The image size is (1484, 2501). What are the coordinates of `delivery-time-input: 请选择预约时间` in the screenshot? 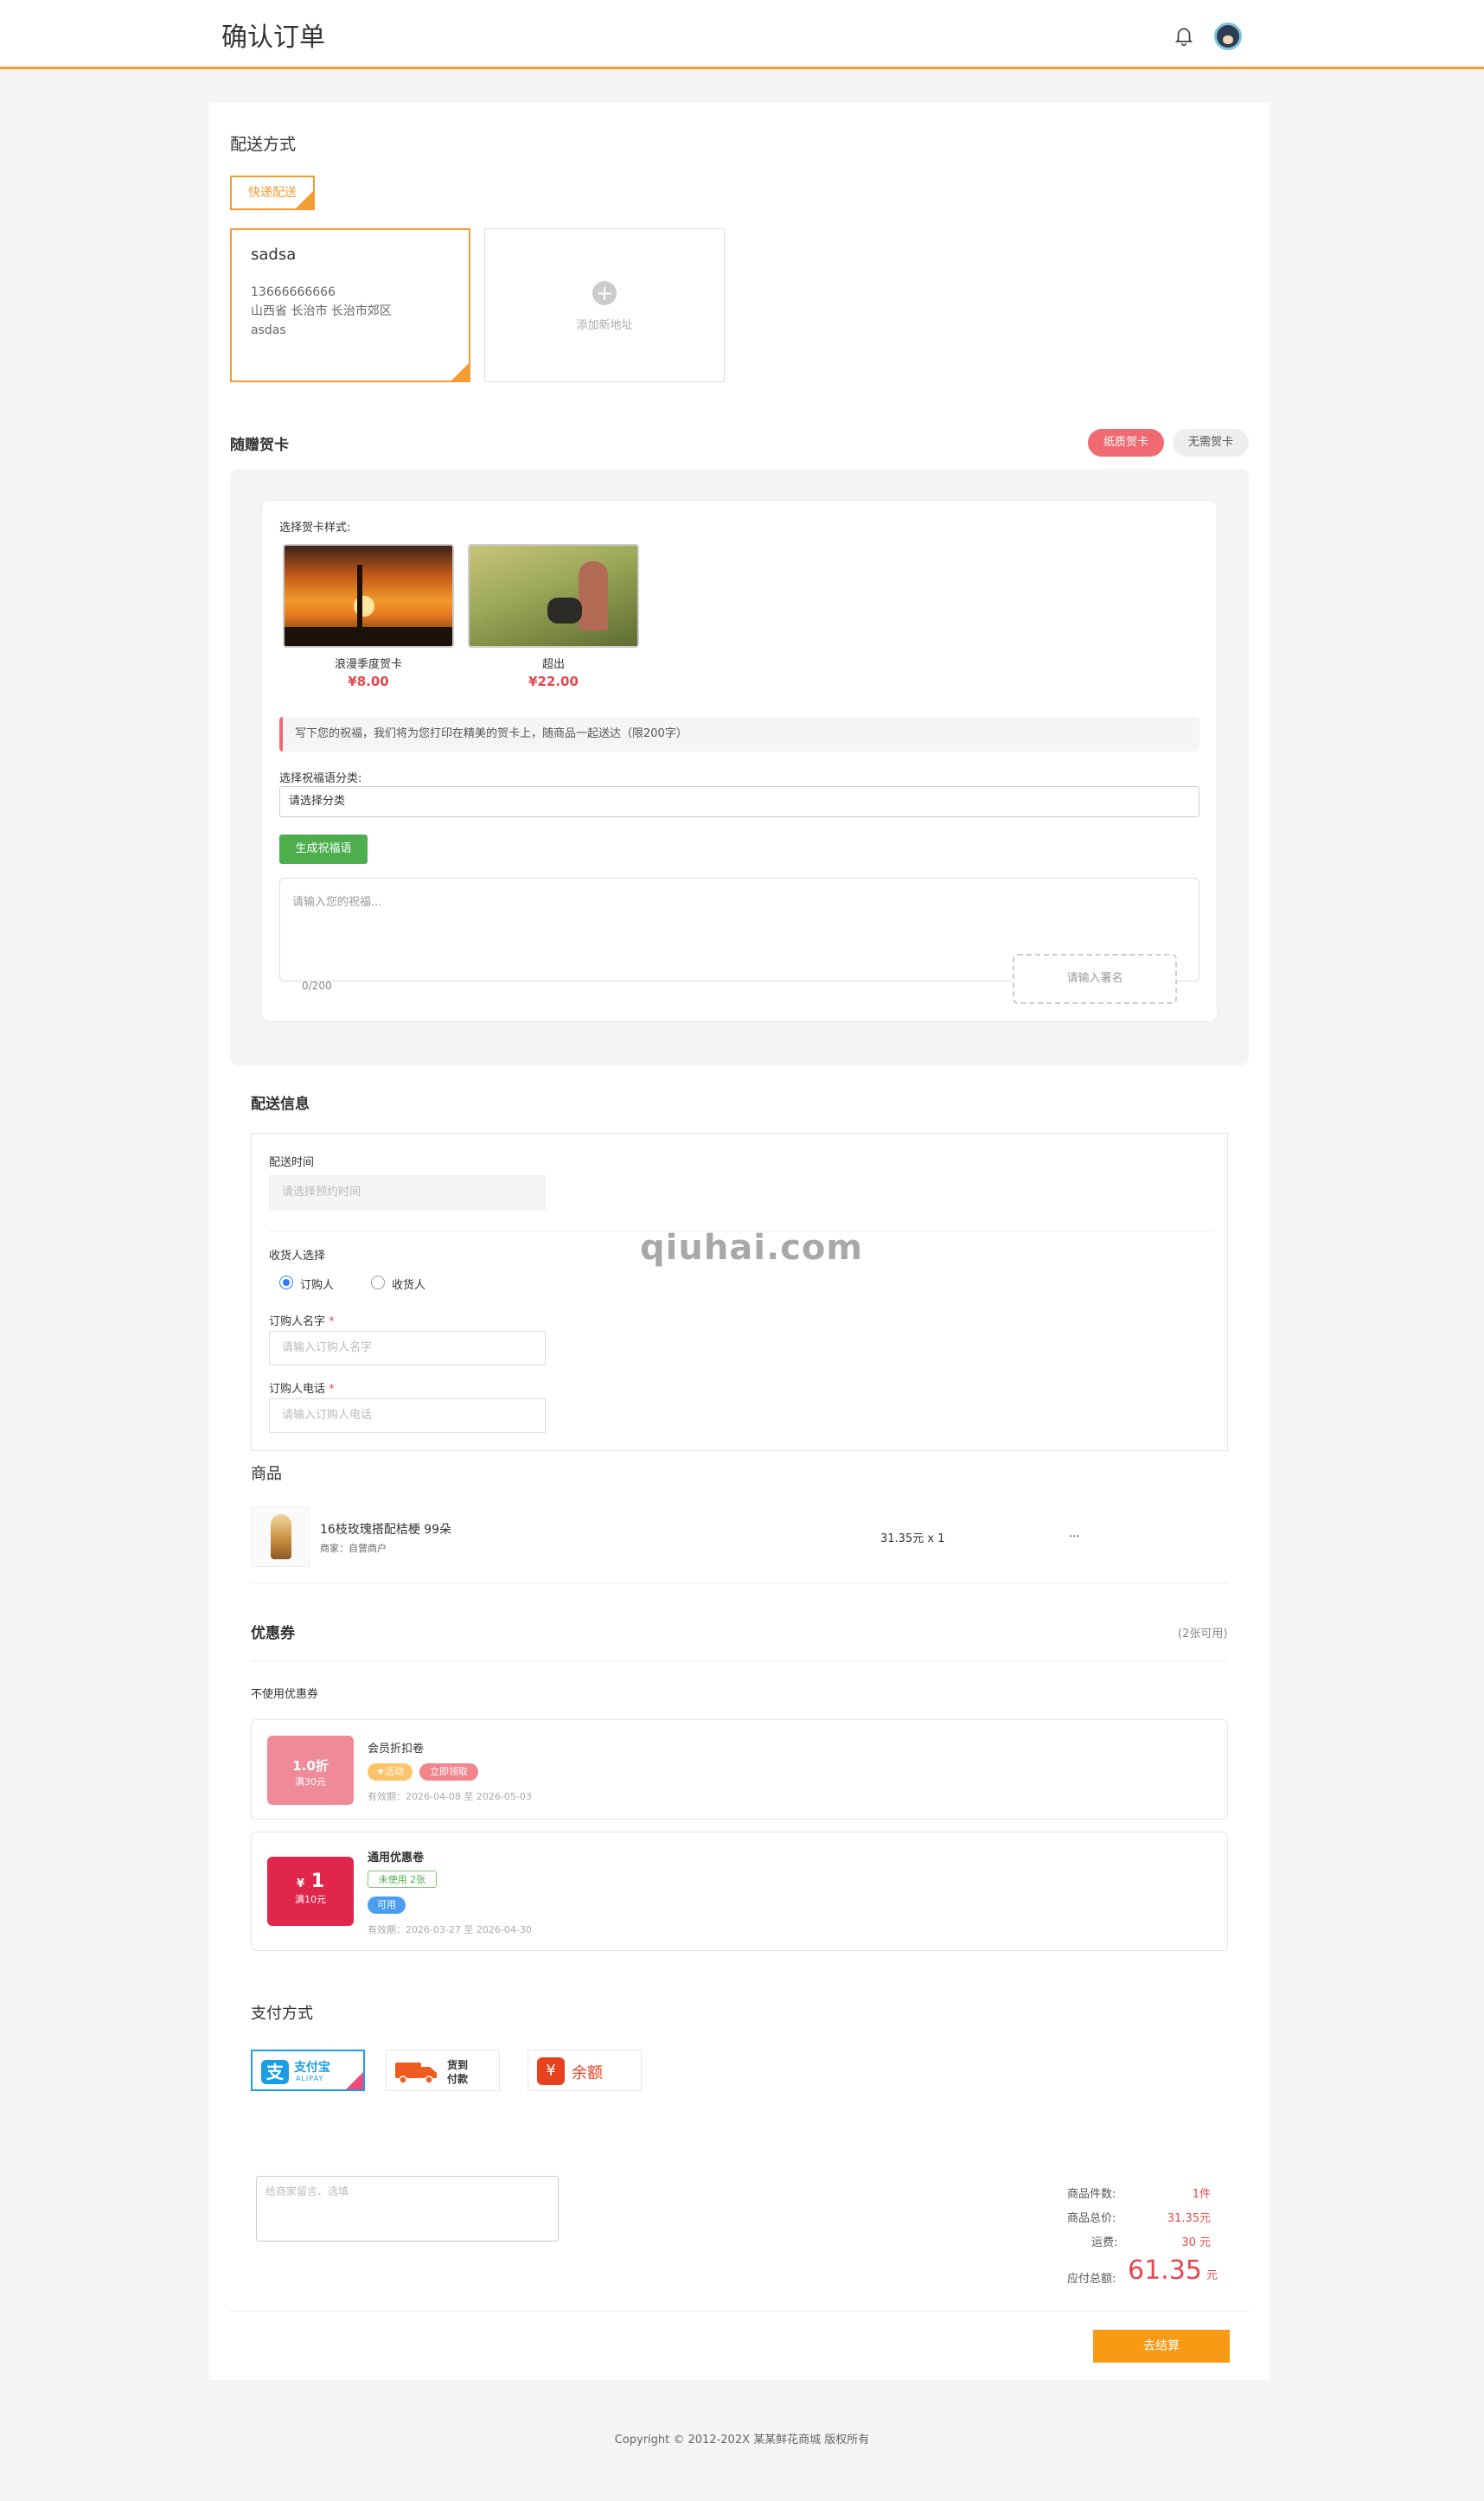 It's located at (408, 1192).